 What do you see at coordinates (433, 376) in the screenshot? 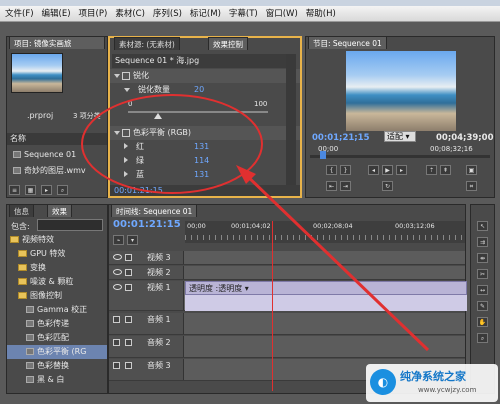
I see `watermark-title: 纯净系统之家` at bounding box center [433, 376].